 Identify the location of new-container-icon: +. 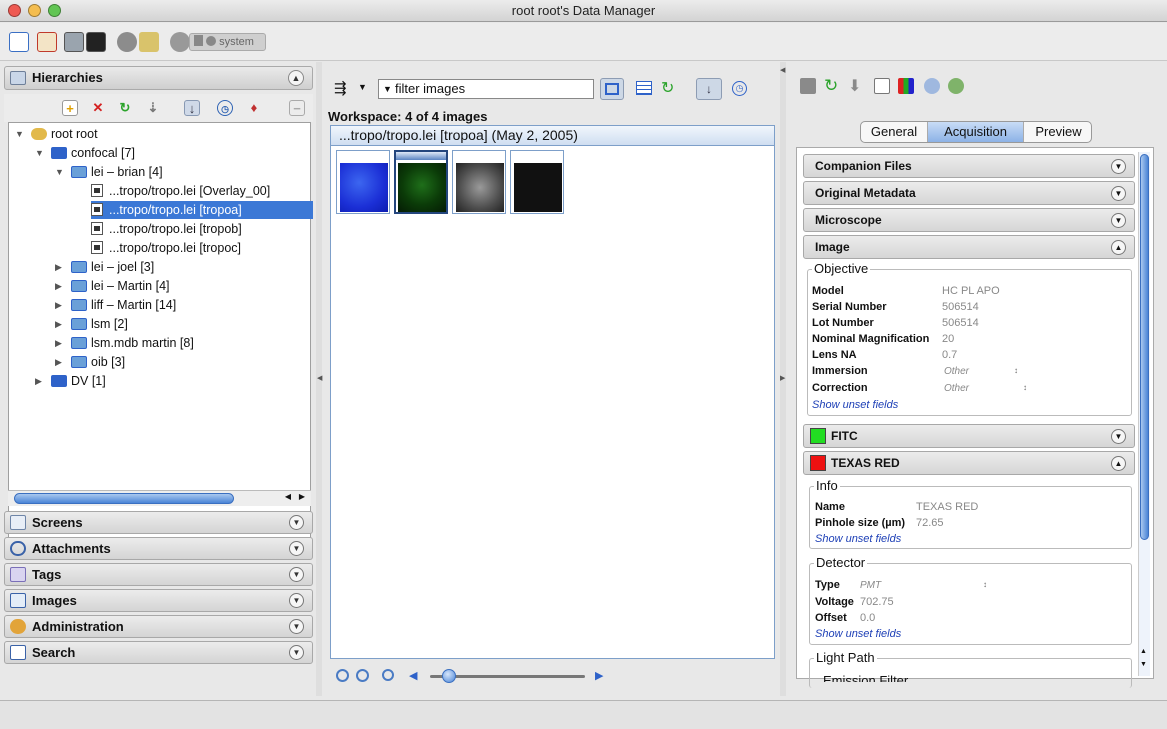
(70, 108).